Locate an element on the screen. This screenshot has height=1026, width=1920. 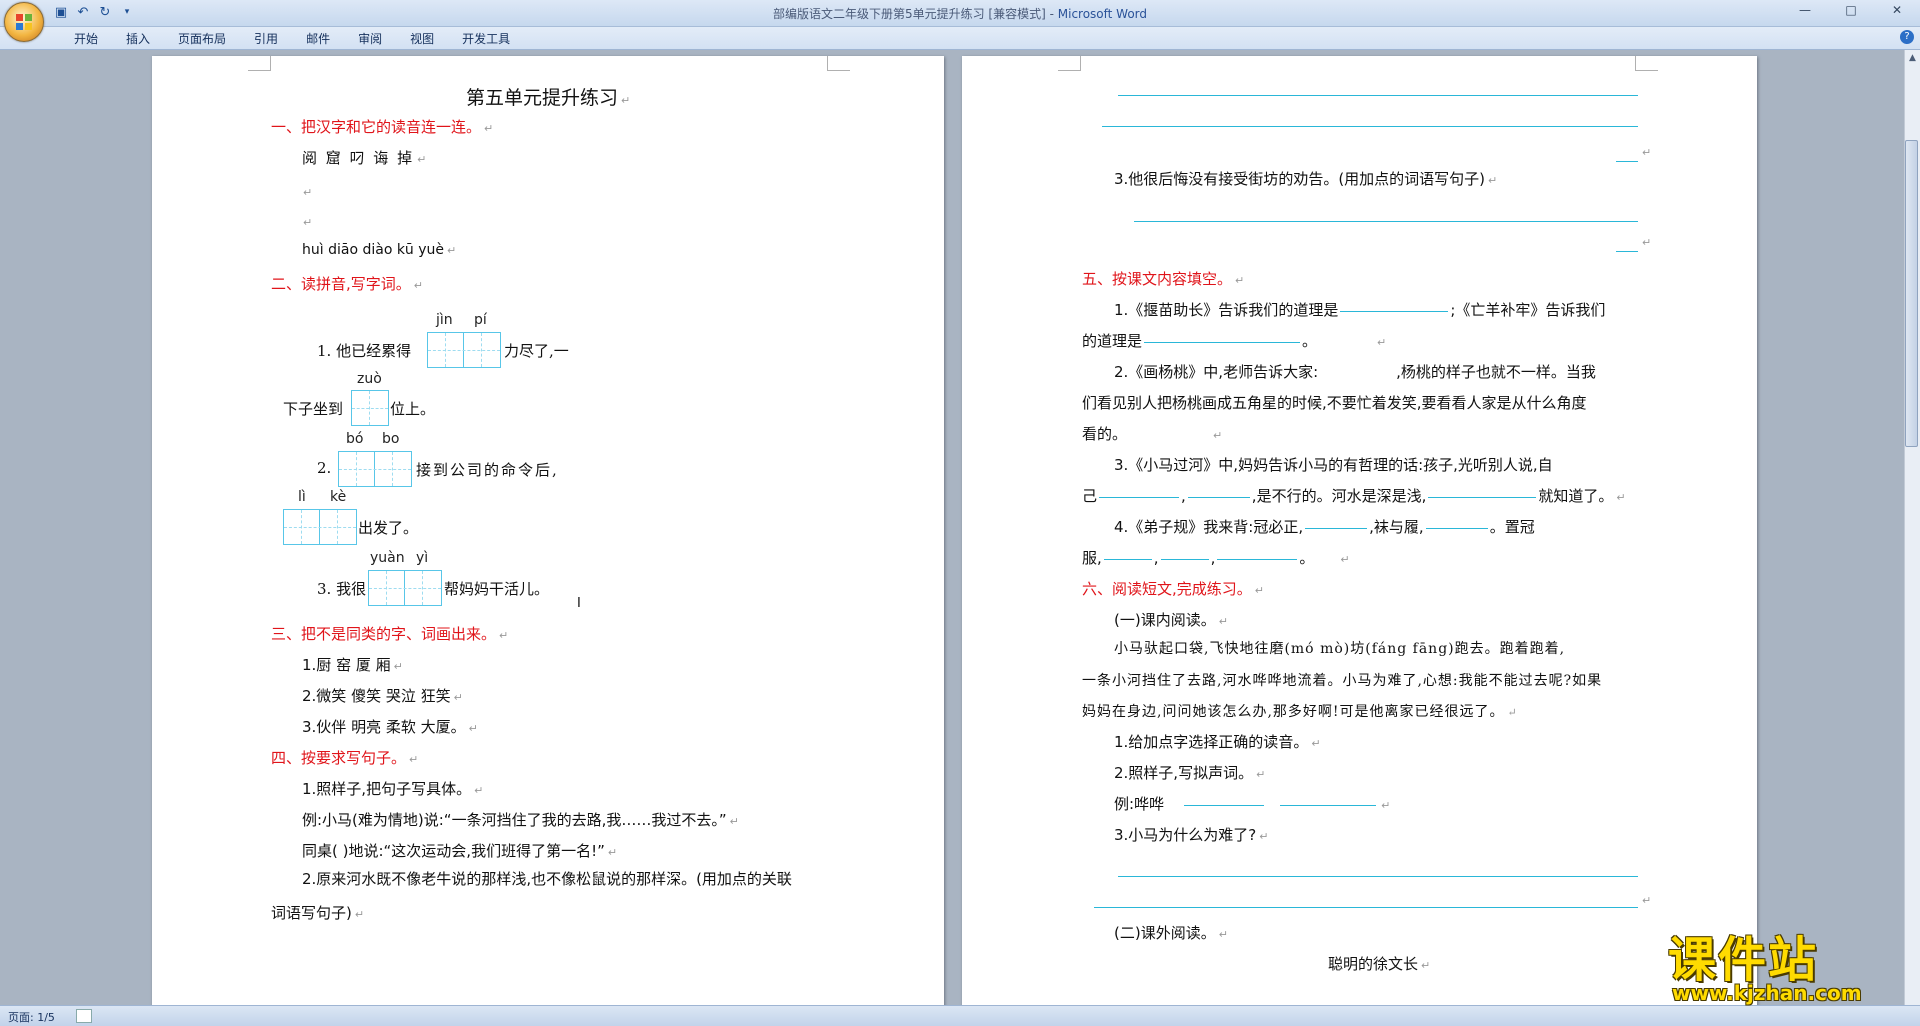
tab-view: 视图 is located at coordinates (422, 38).